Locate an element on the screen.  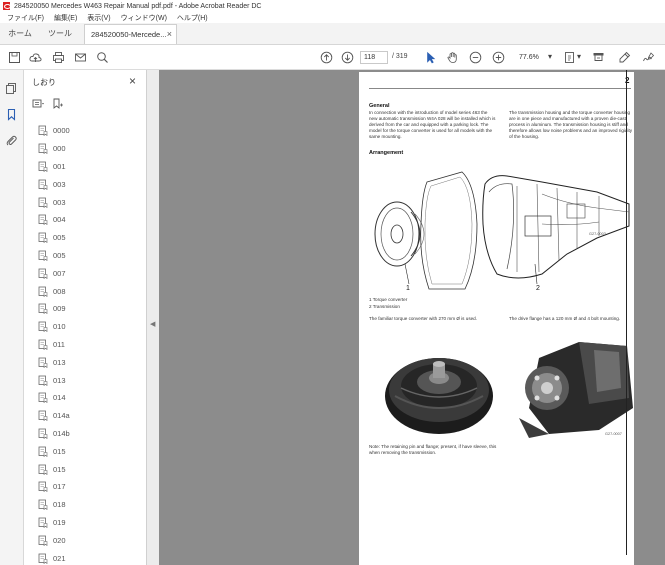
menu-help: ヘルプ(H) is located at coordinates (192, 18).